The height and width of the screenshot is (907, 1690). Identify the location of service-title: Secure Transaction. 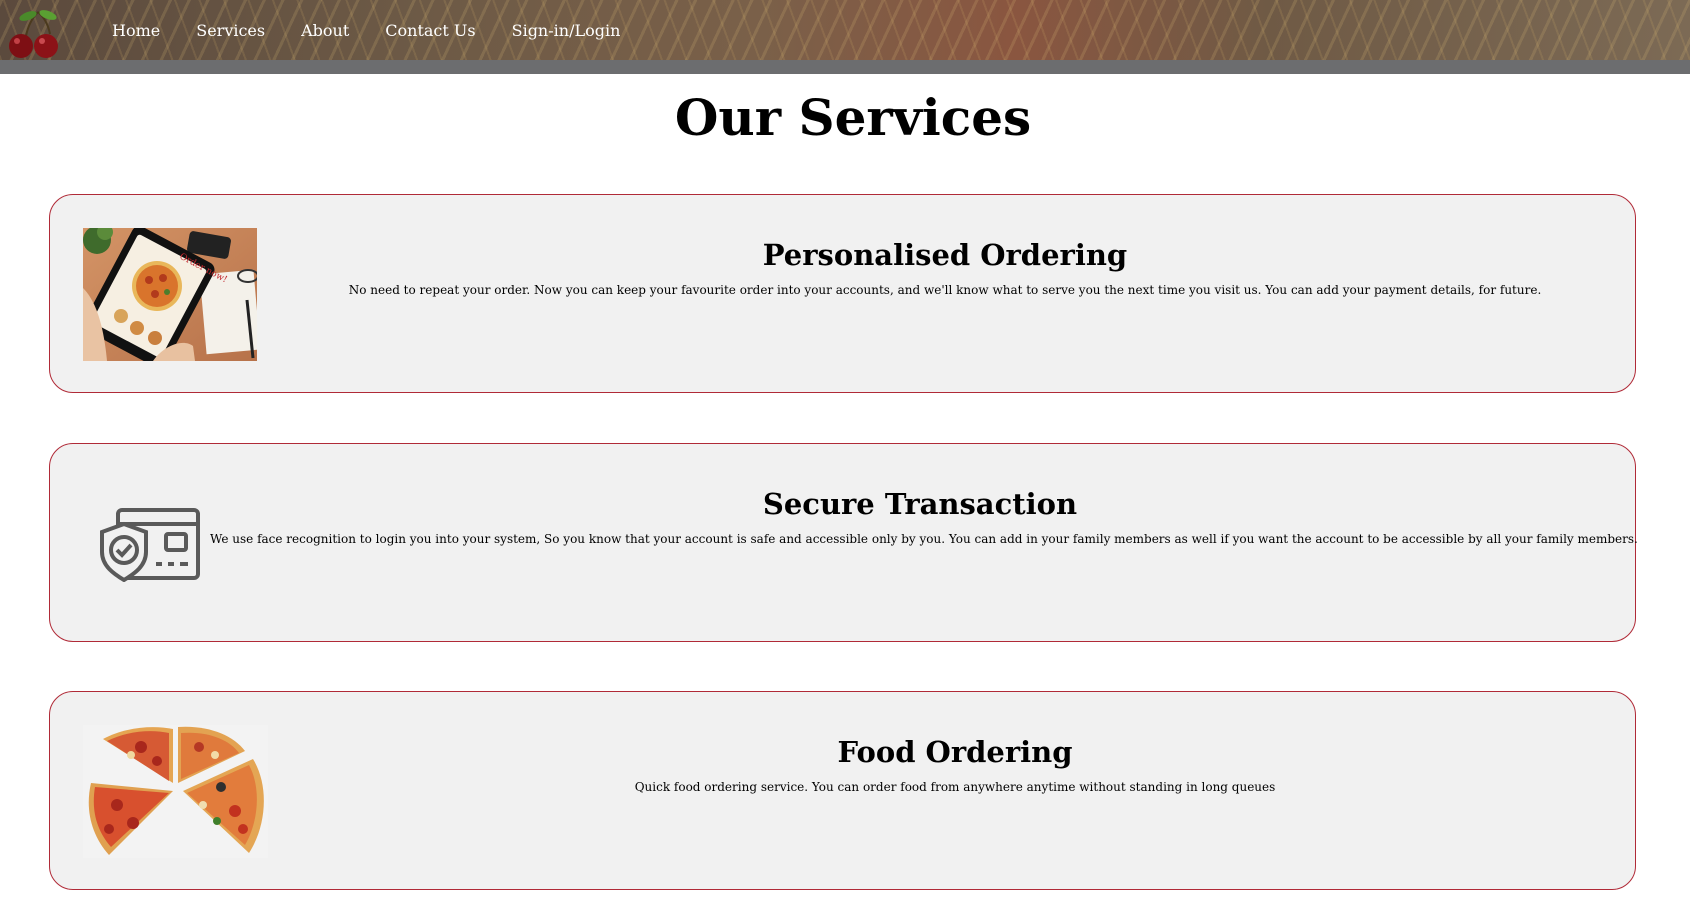
(920, 504).